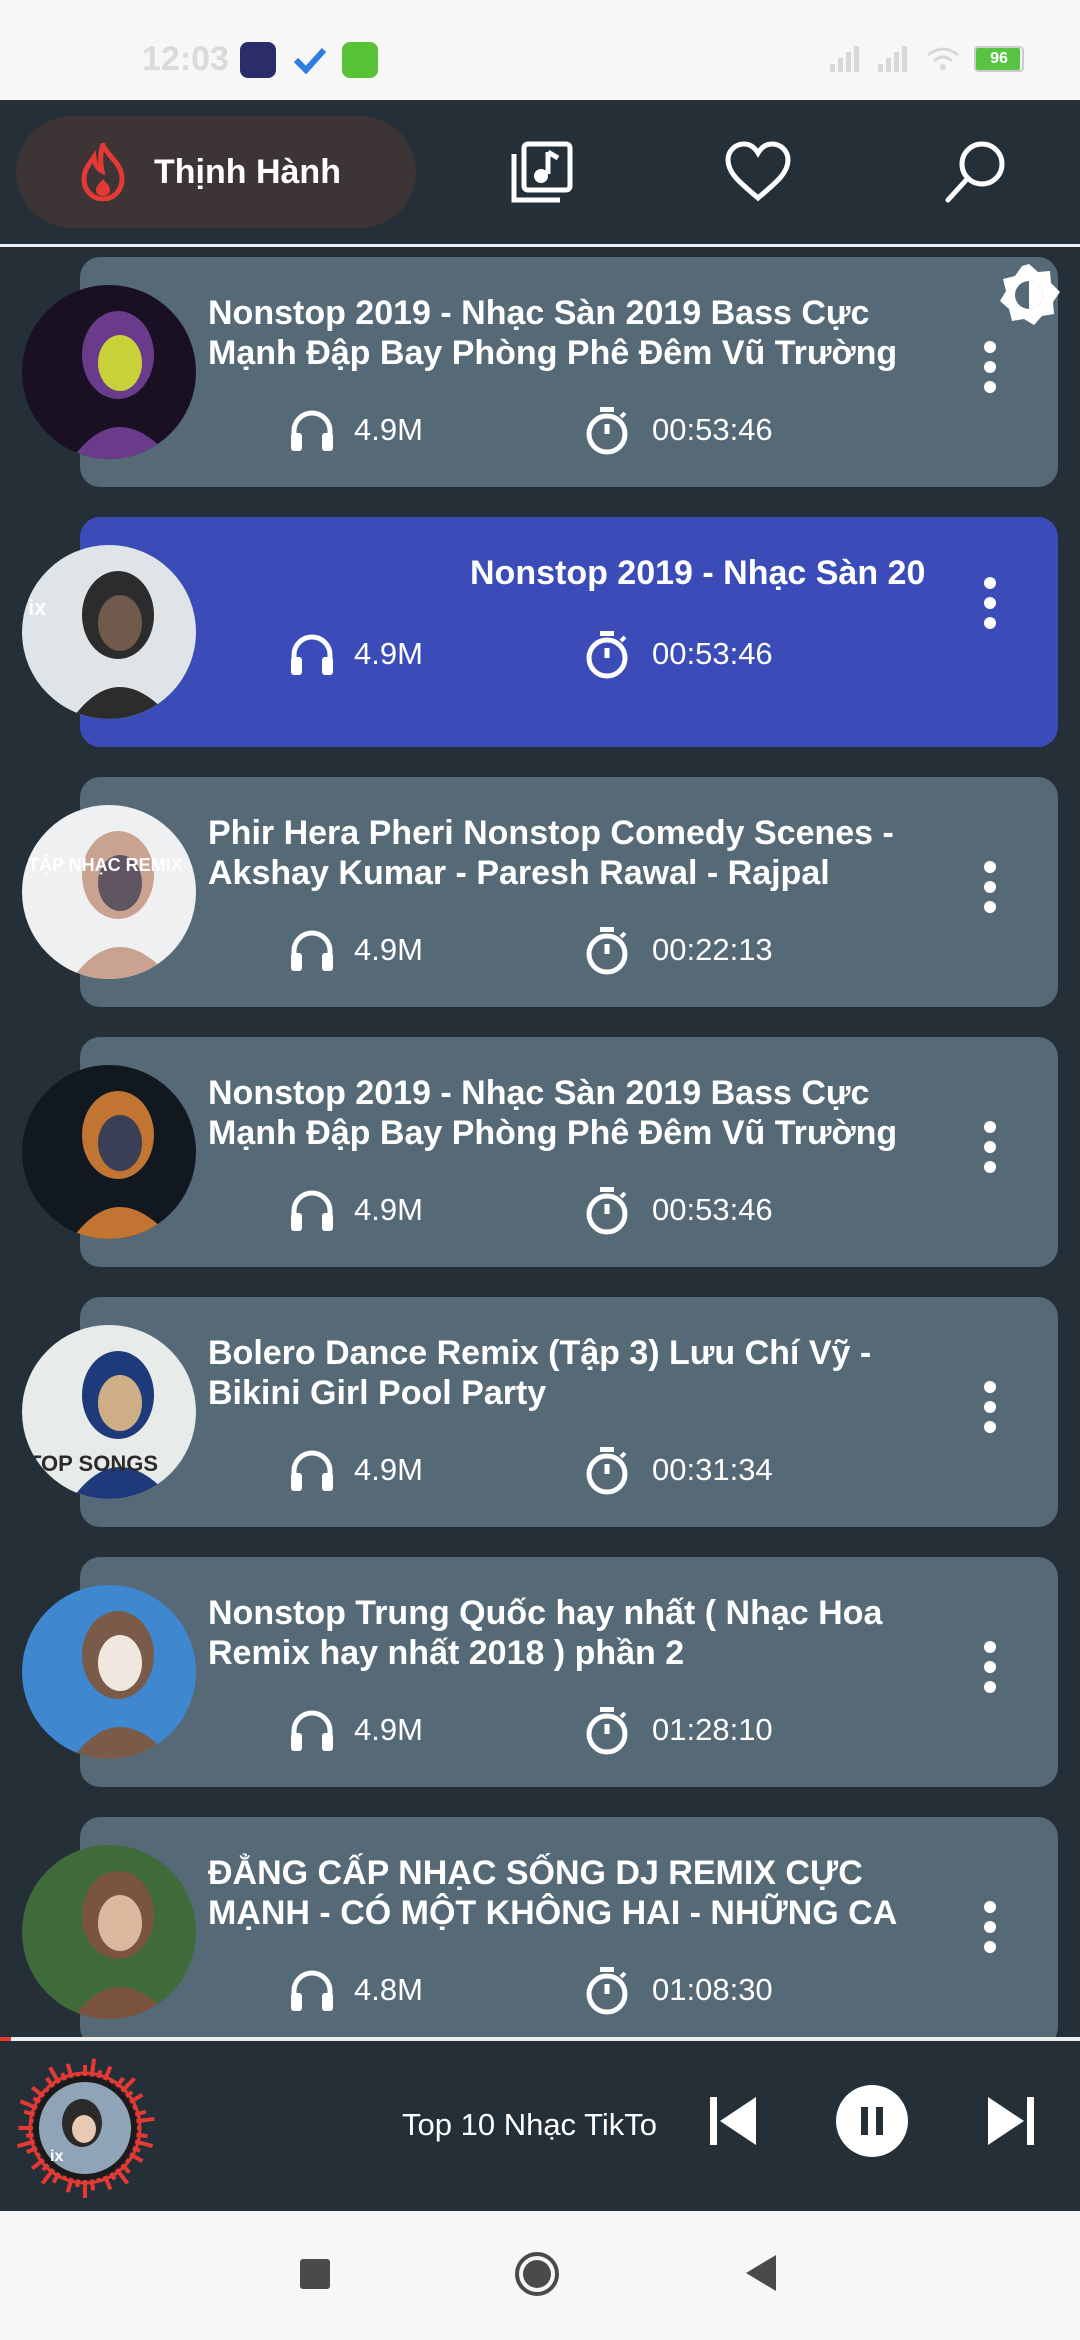  What do you see at coordinates (56, 2156) in the screenshot?
I see `svg-text: ix` at bounding box center [56, 2156].